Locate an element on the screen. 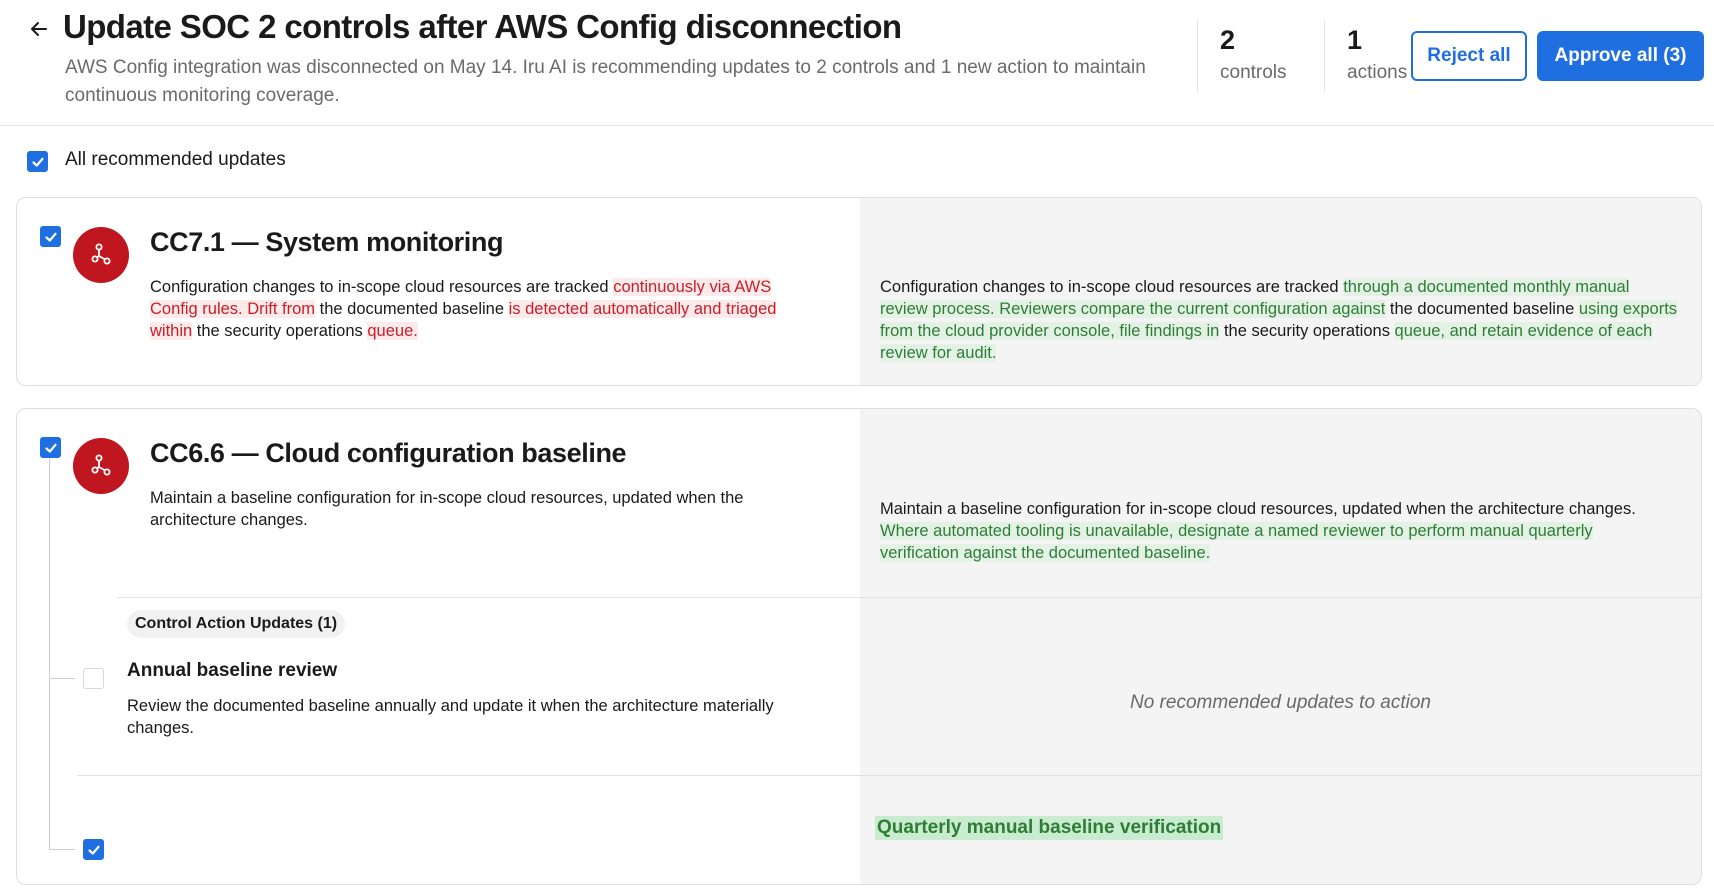 This screenshot has width=1714, height=896. actions-count: 1 is located at coordinates (1355, 40).